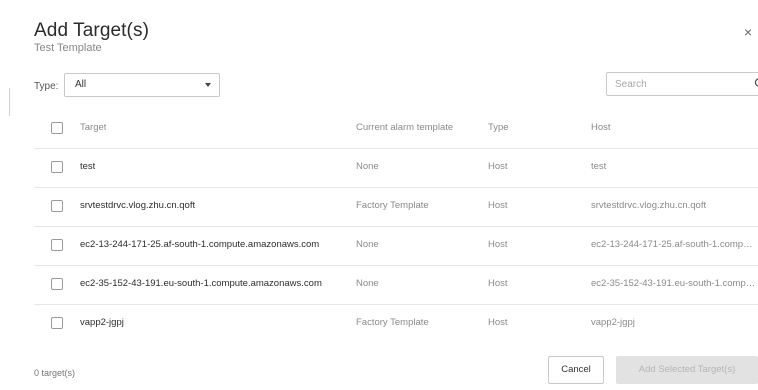  I want to click on column-header-type: Type, so click(498, 127).